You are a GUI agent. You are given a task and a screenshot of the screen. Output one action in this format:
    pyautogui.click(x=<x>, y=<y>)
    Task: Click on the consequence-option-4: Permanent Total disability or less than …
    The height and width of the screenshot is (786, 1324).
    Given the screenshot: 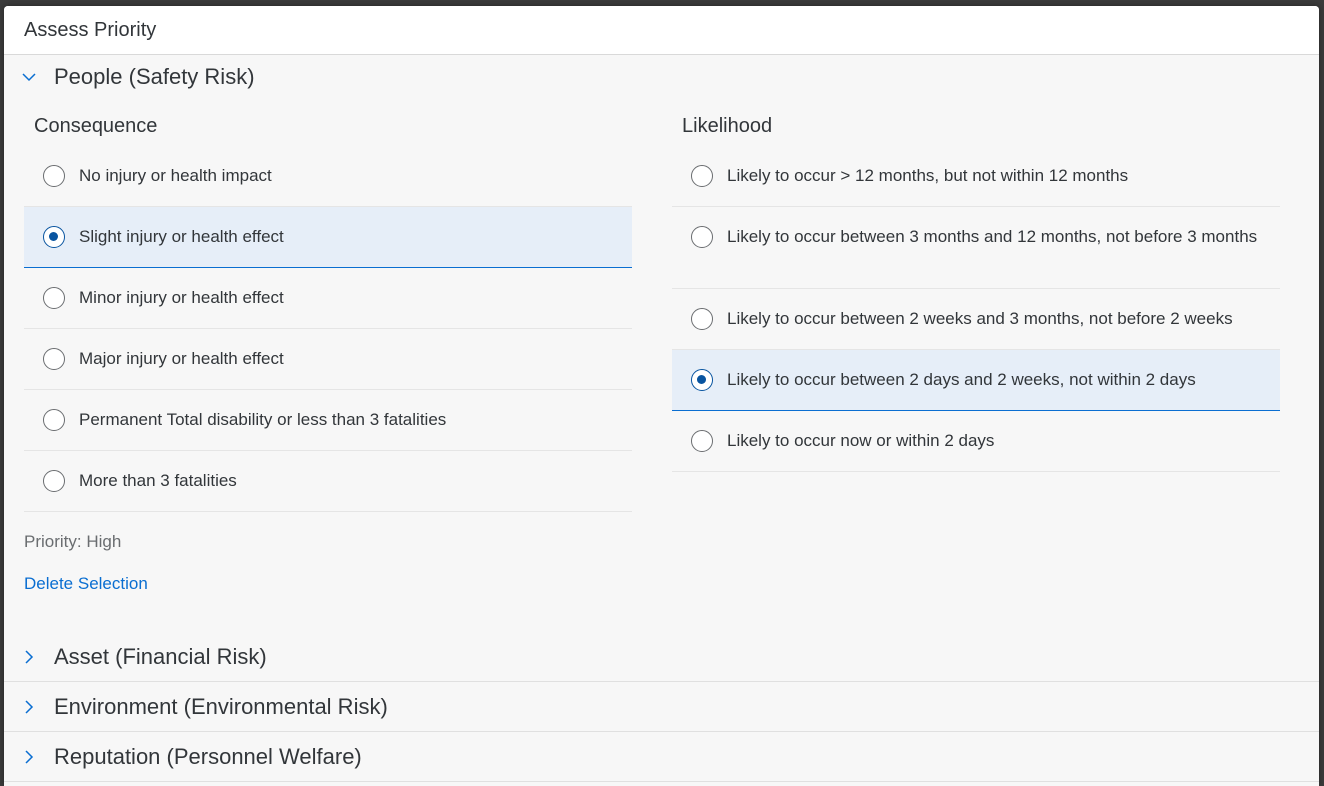 What is the action you would take?
    pyautogui.click(x=328, y=420)
    